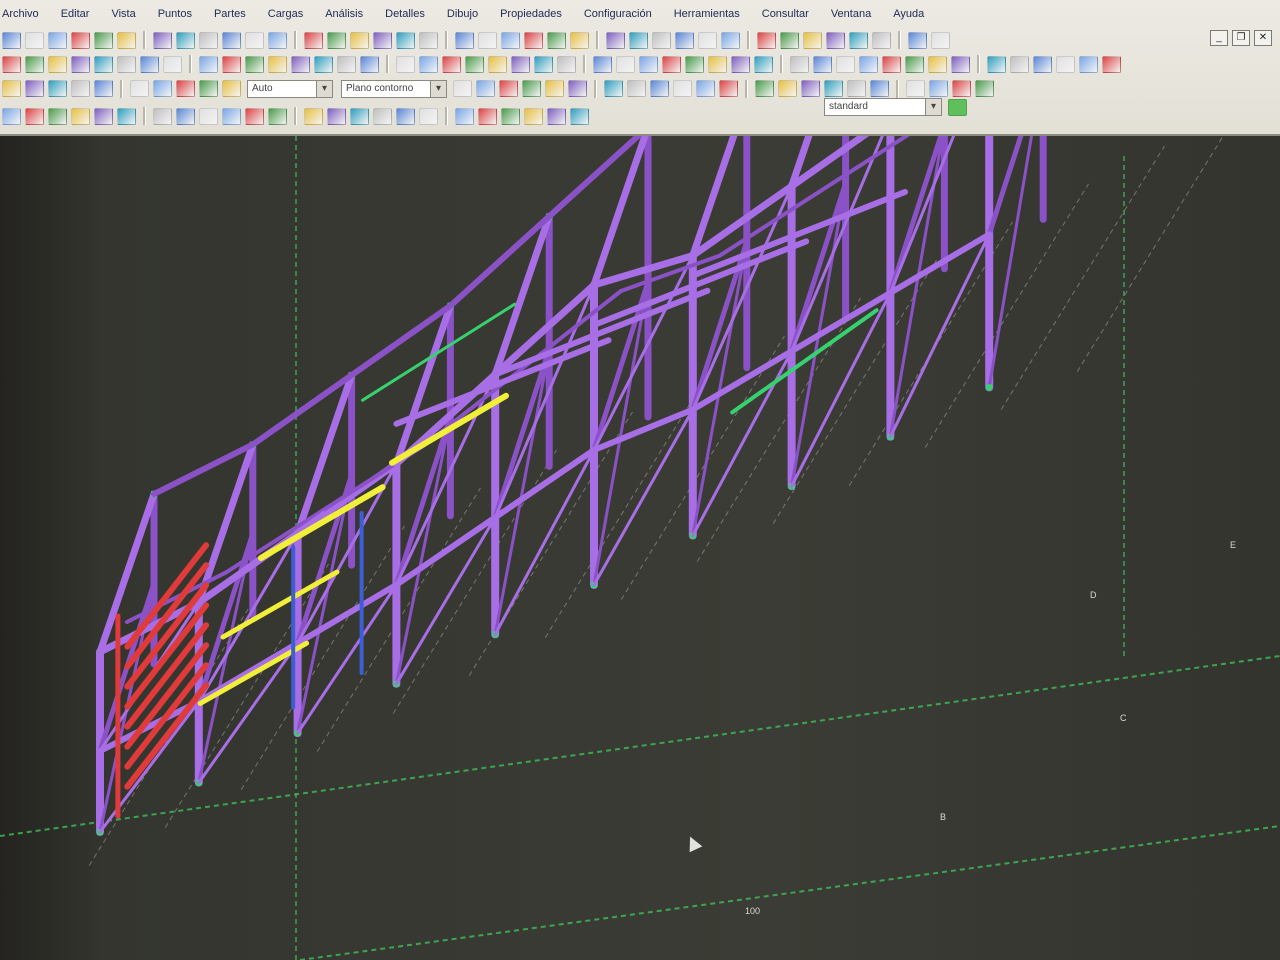 This screenshot has width=1280, height=960. I want to click on menu-detalles: Detalles, so click(405, 14).